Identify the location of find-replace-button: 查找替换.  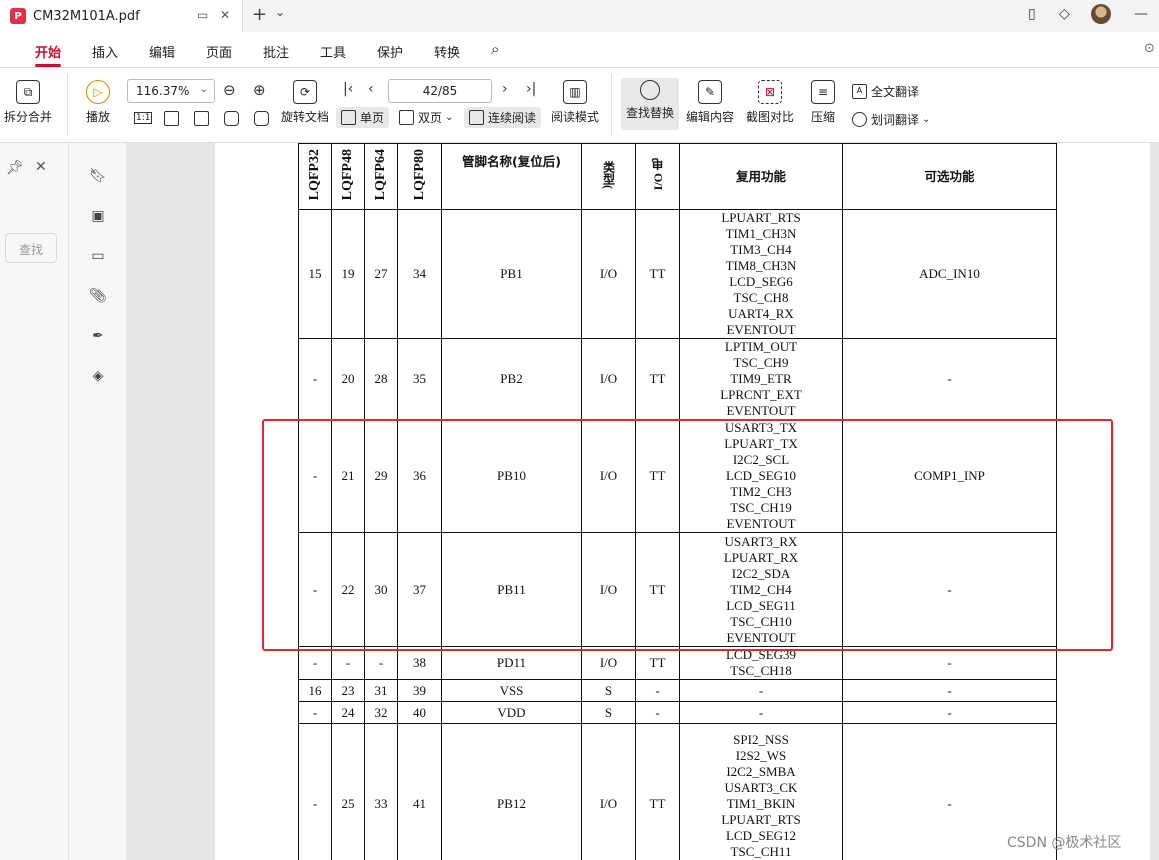
(650, 104).